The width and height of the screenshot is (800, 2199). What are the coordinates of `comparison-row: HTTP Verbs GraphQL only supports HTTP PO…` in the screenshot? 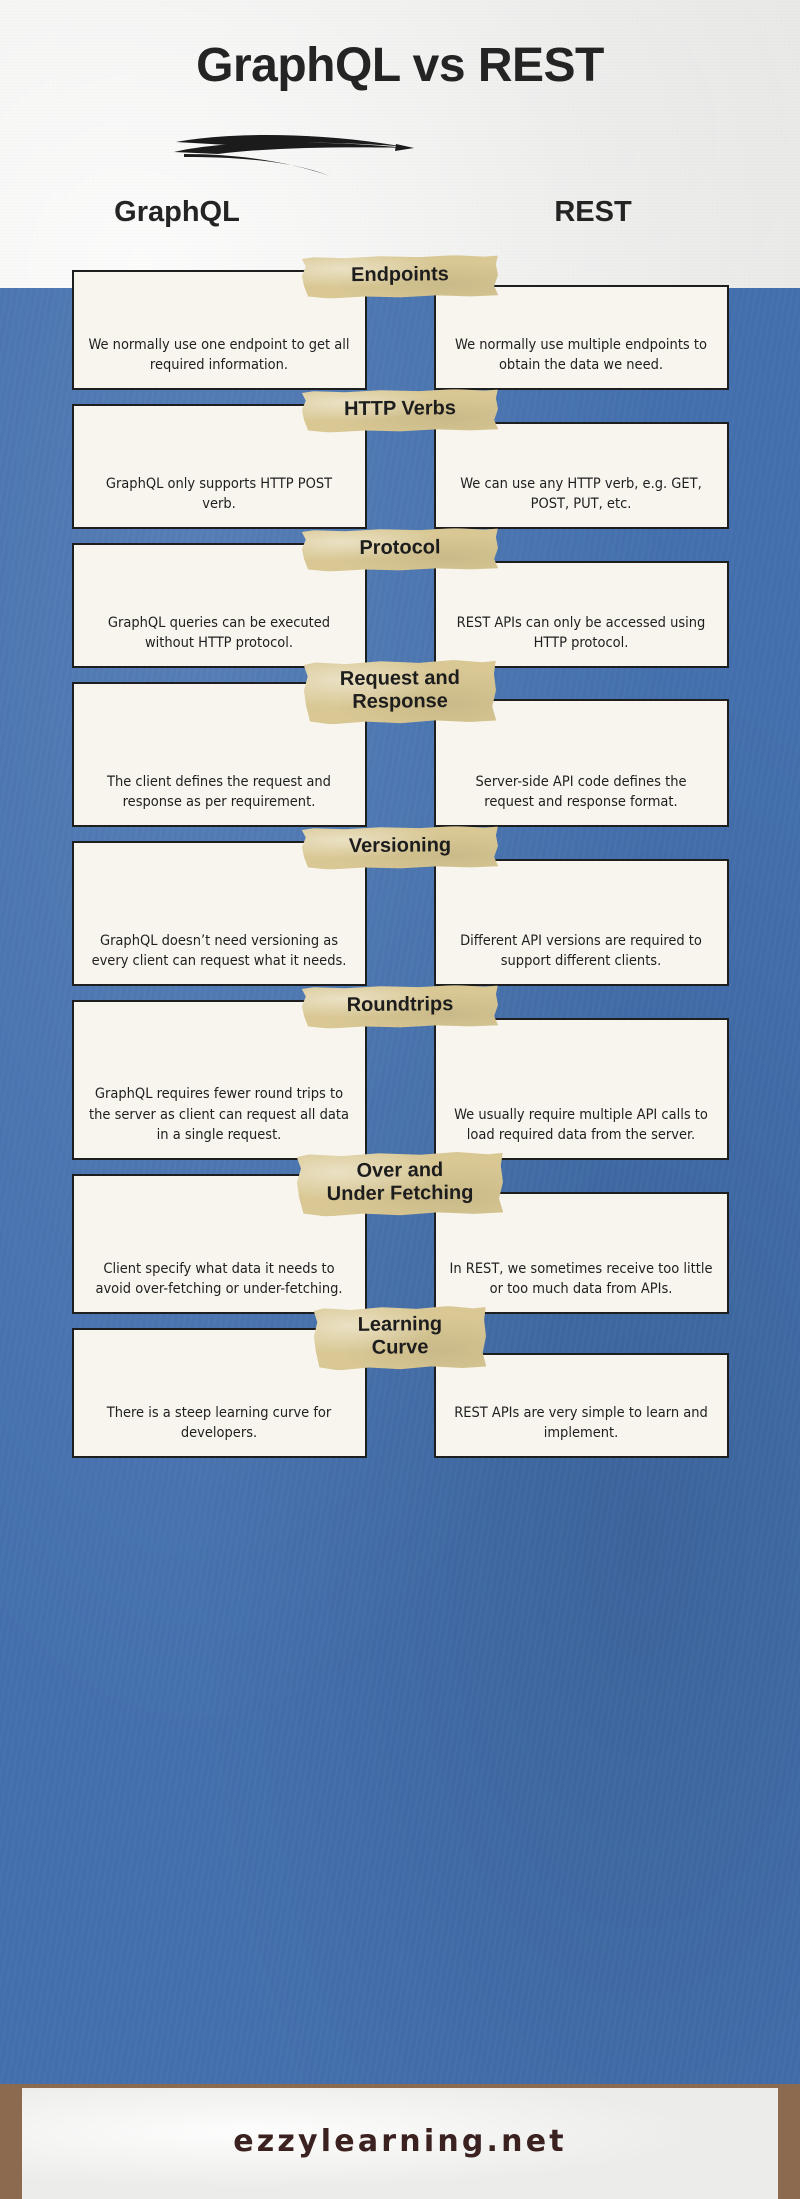 It's located at (400, 466).